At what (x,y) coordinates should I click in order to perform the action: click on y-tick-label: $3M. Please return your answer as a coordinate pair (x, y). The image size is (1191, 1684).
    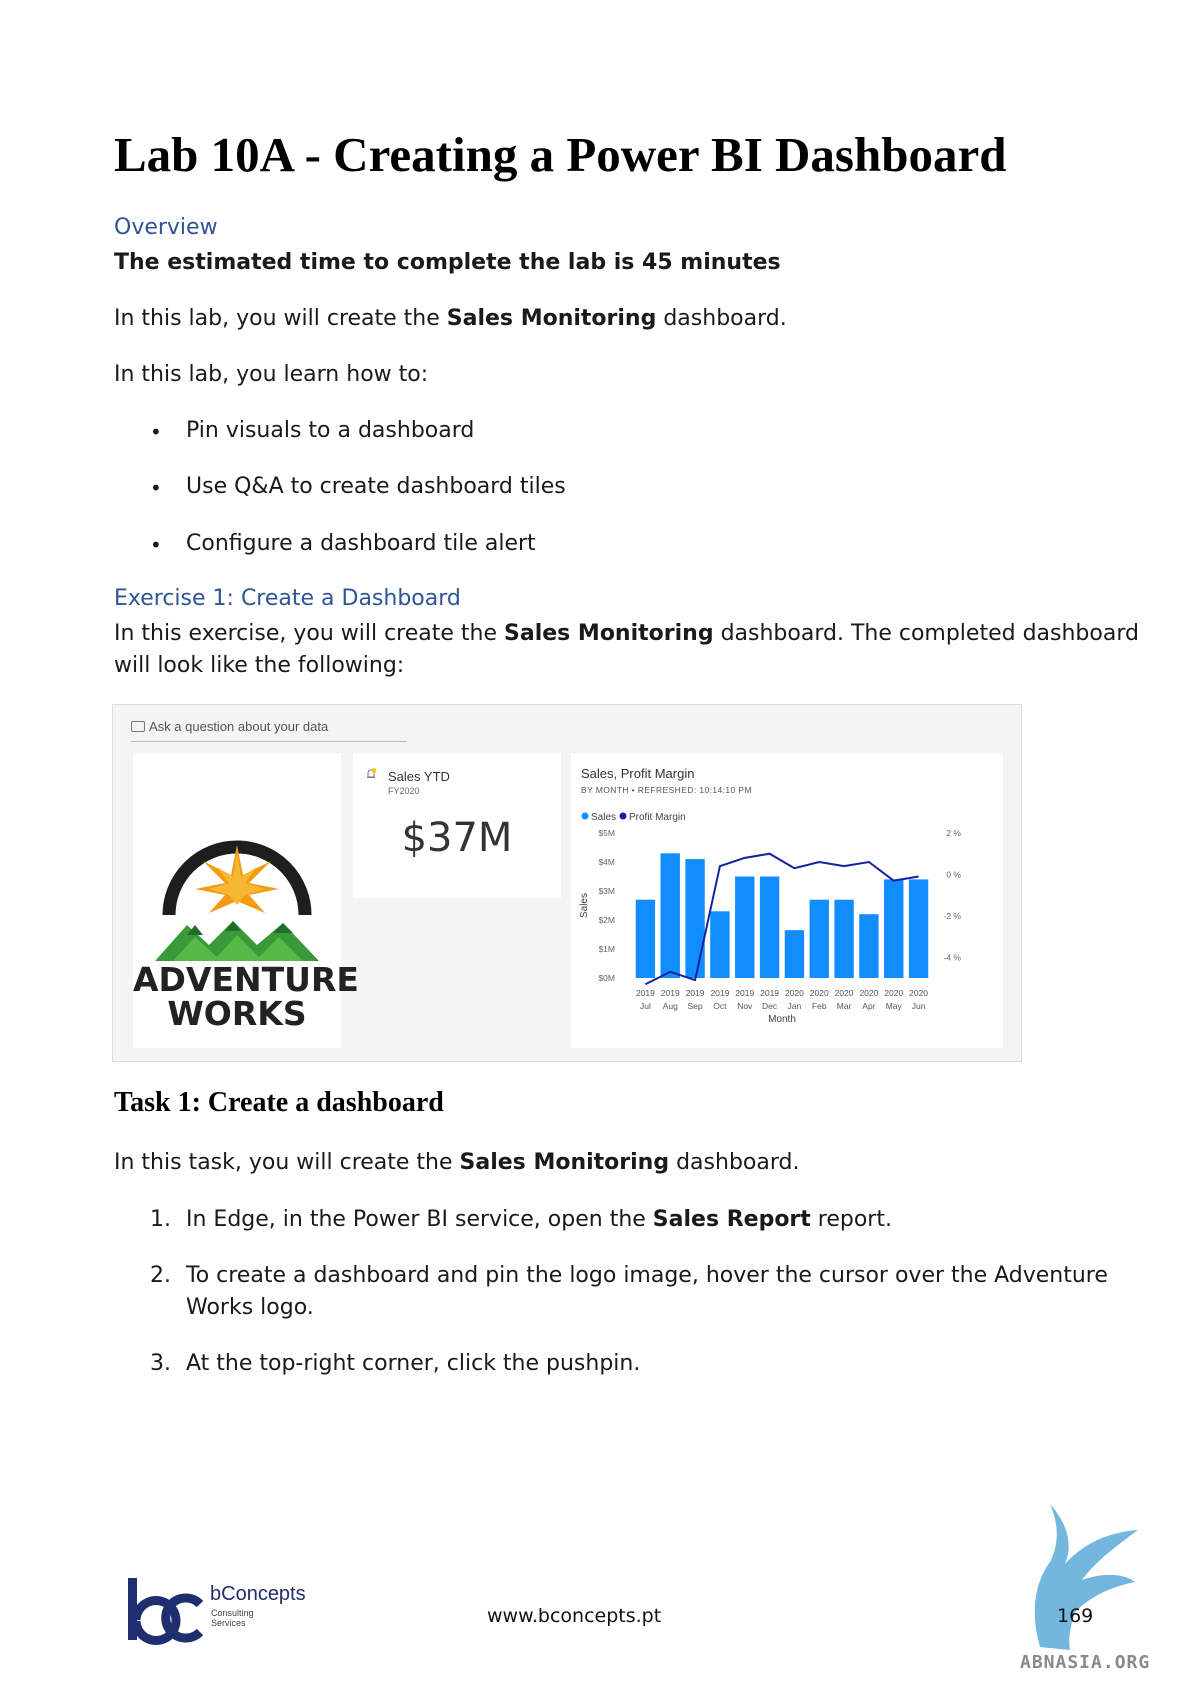
    Looking at the image, I should click on (606, 891).